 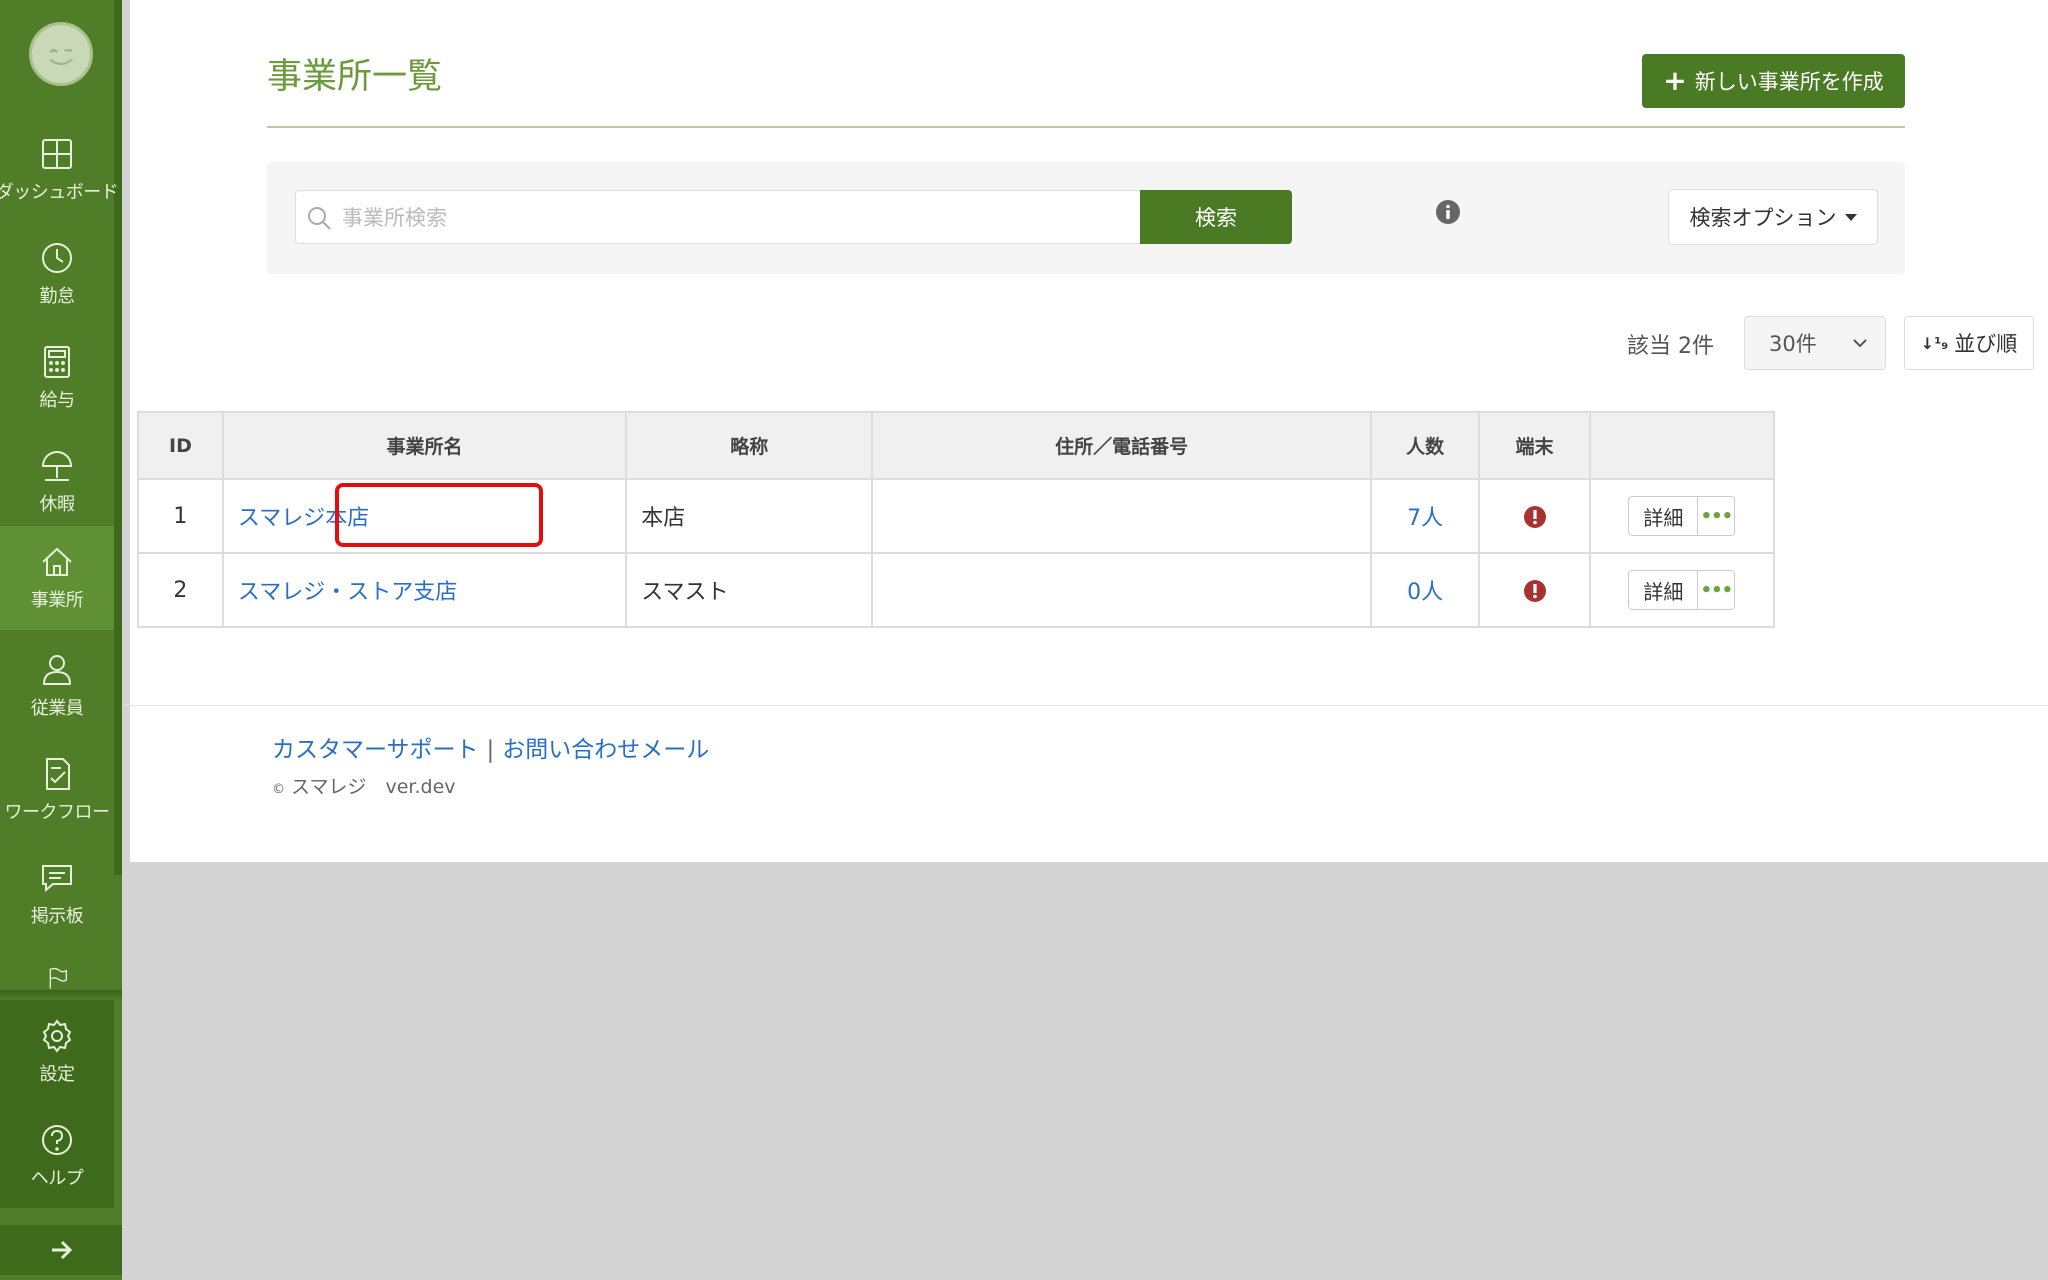 I want to click on search-button: 検索, so click(x=1216, y=217).